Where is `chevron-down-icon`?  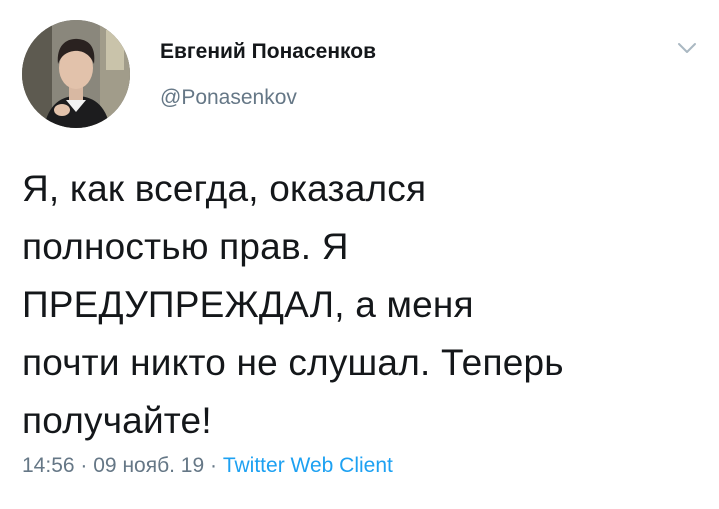
chevron-down-icon is located at coordinates (687, 48).